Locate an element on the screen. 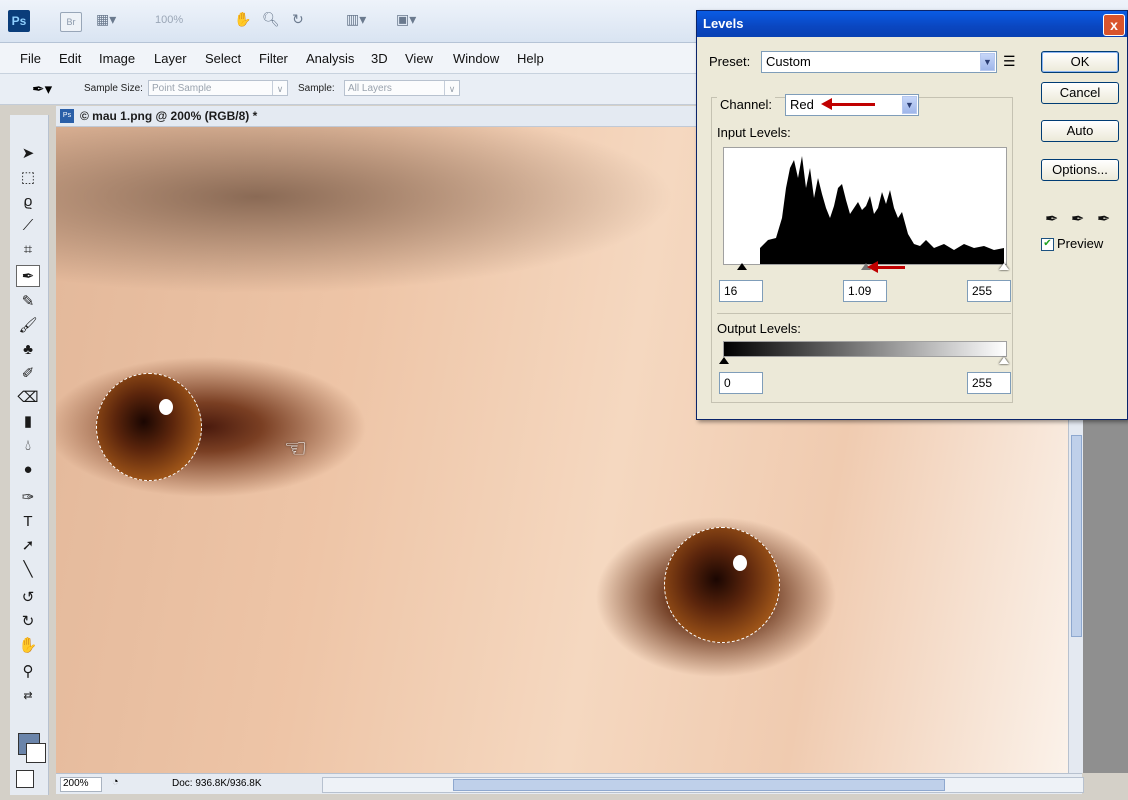  crop-tool-icon: ⌗ is located at coordinates (28, 250).